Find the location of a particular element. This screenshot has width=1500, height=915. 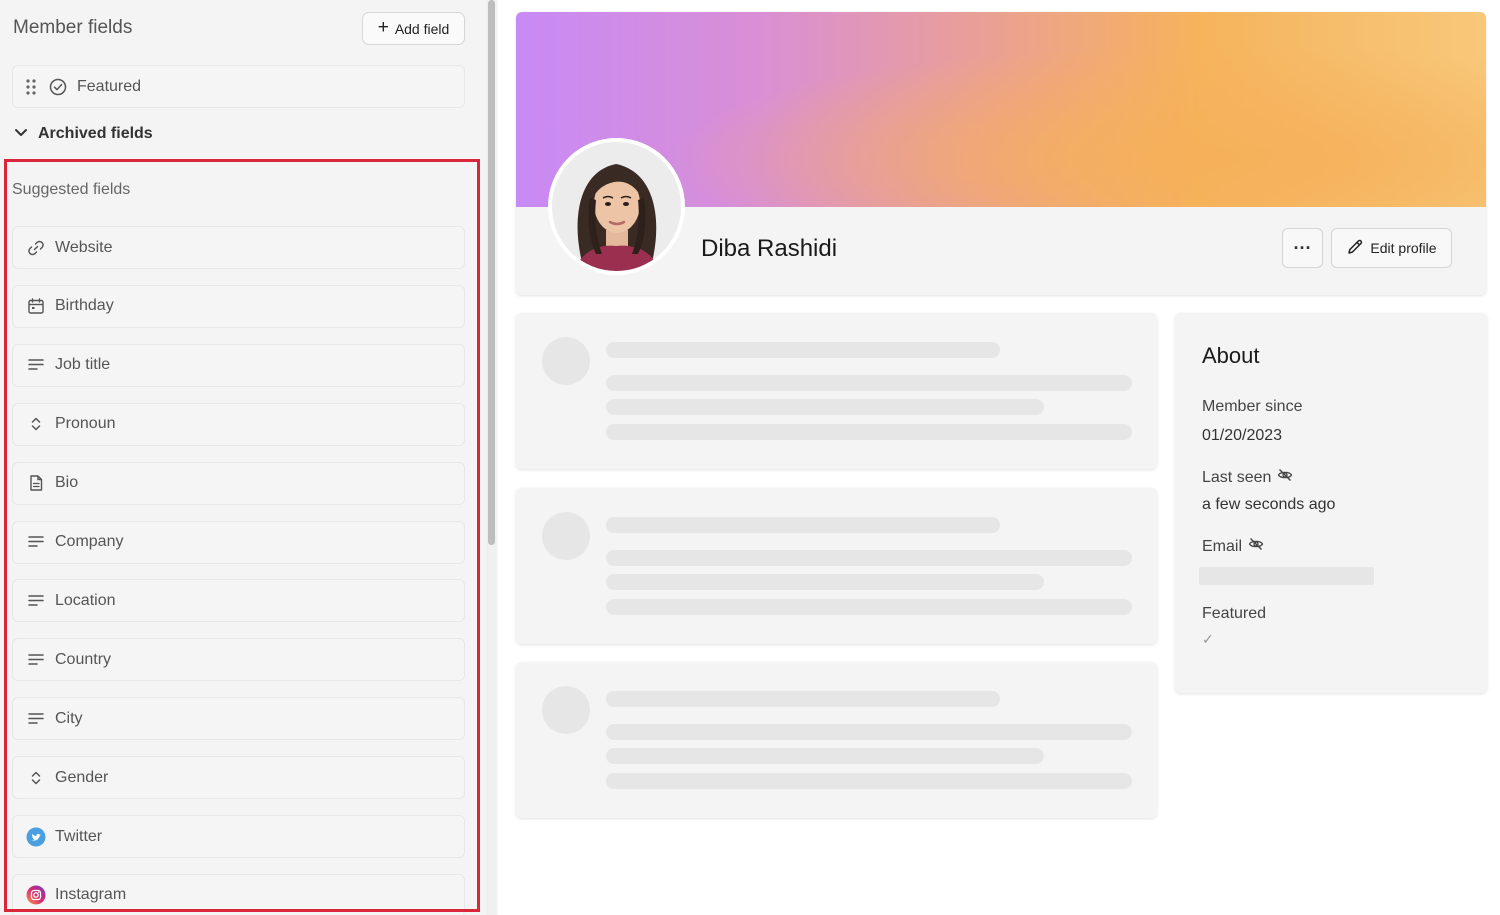

archived-fields-toggle: Archived fields is located at coordinates (83, 134).